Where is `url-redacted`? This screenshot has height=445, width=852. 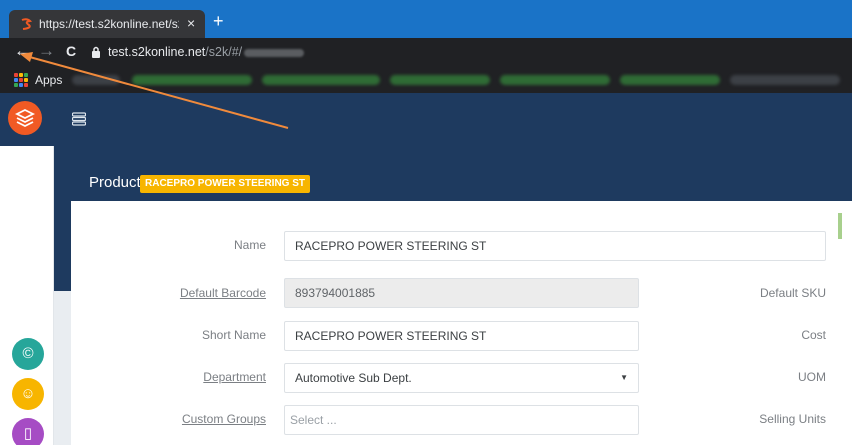
url-redacted is located at coordinates (274, 52).